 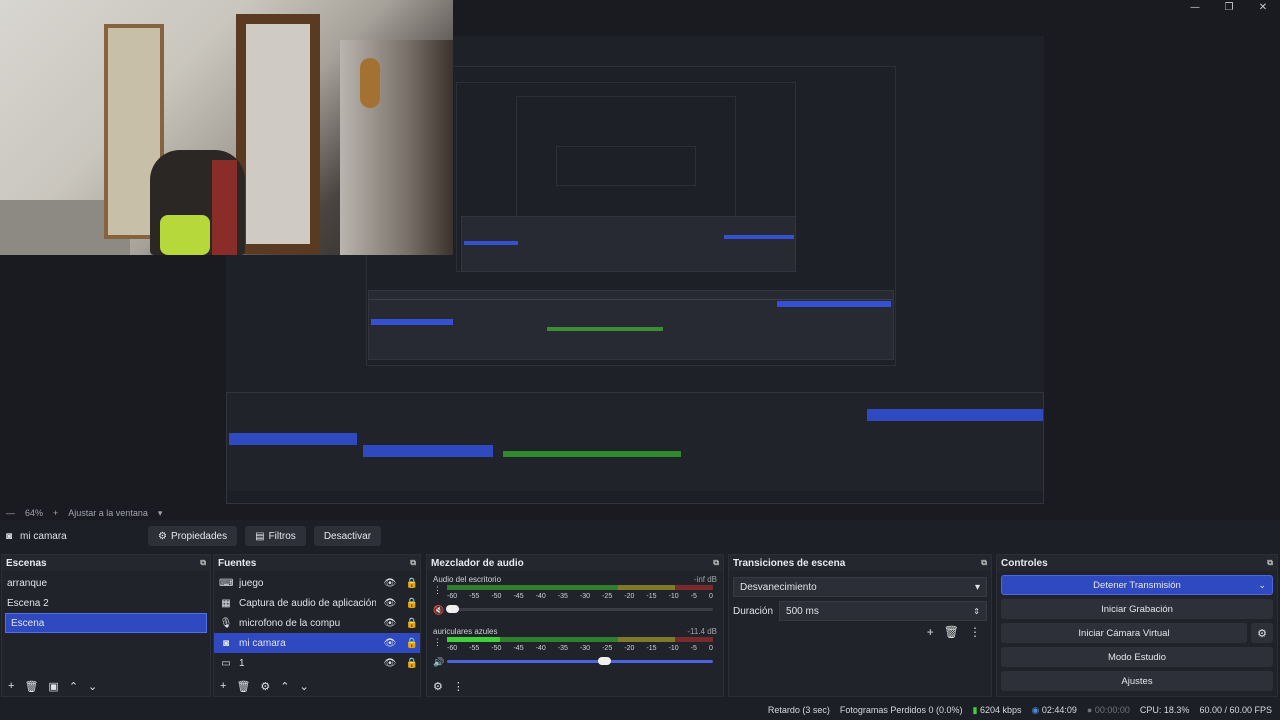 I want to click on scene-item-selected: Escena, so click(x=106, y=623).